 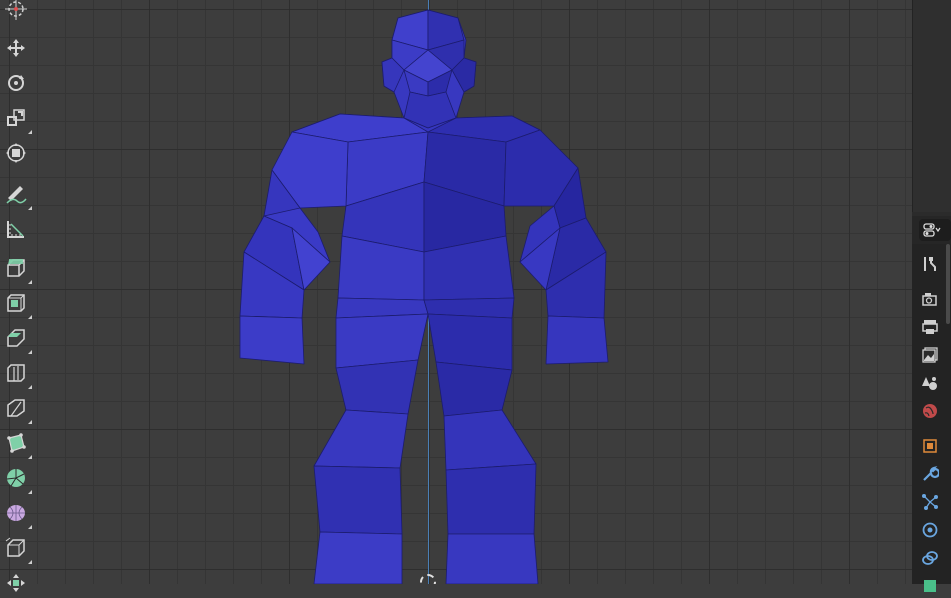 I want to click on render-icon, so click(x=929, y=299).